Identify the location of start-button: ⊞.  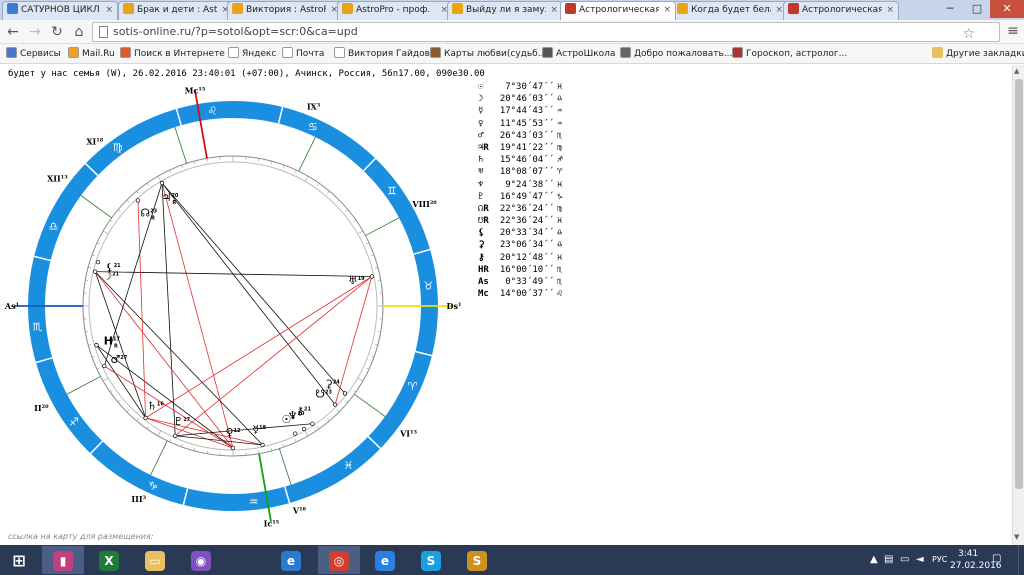
(19, 560).